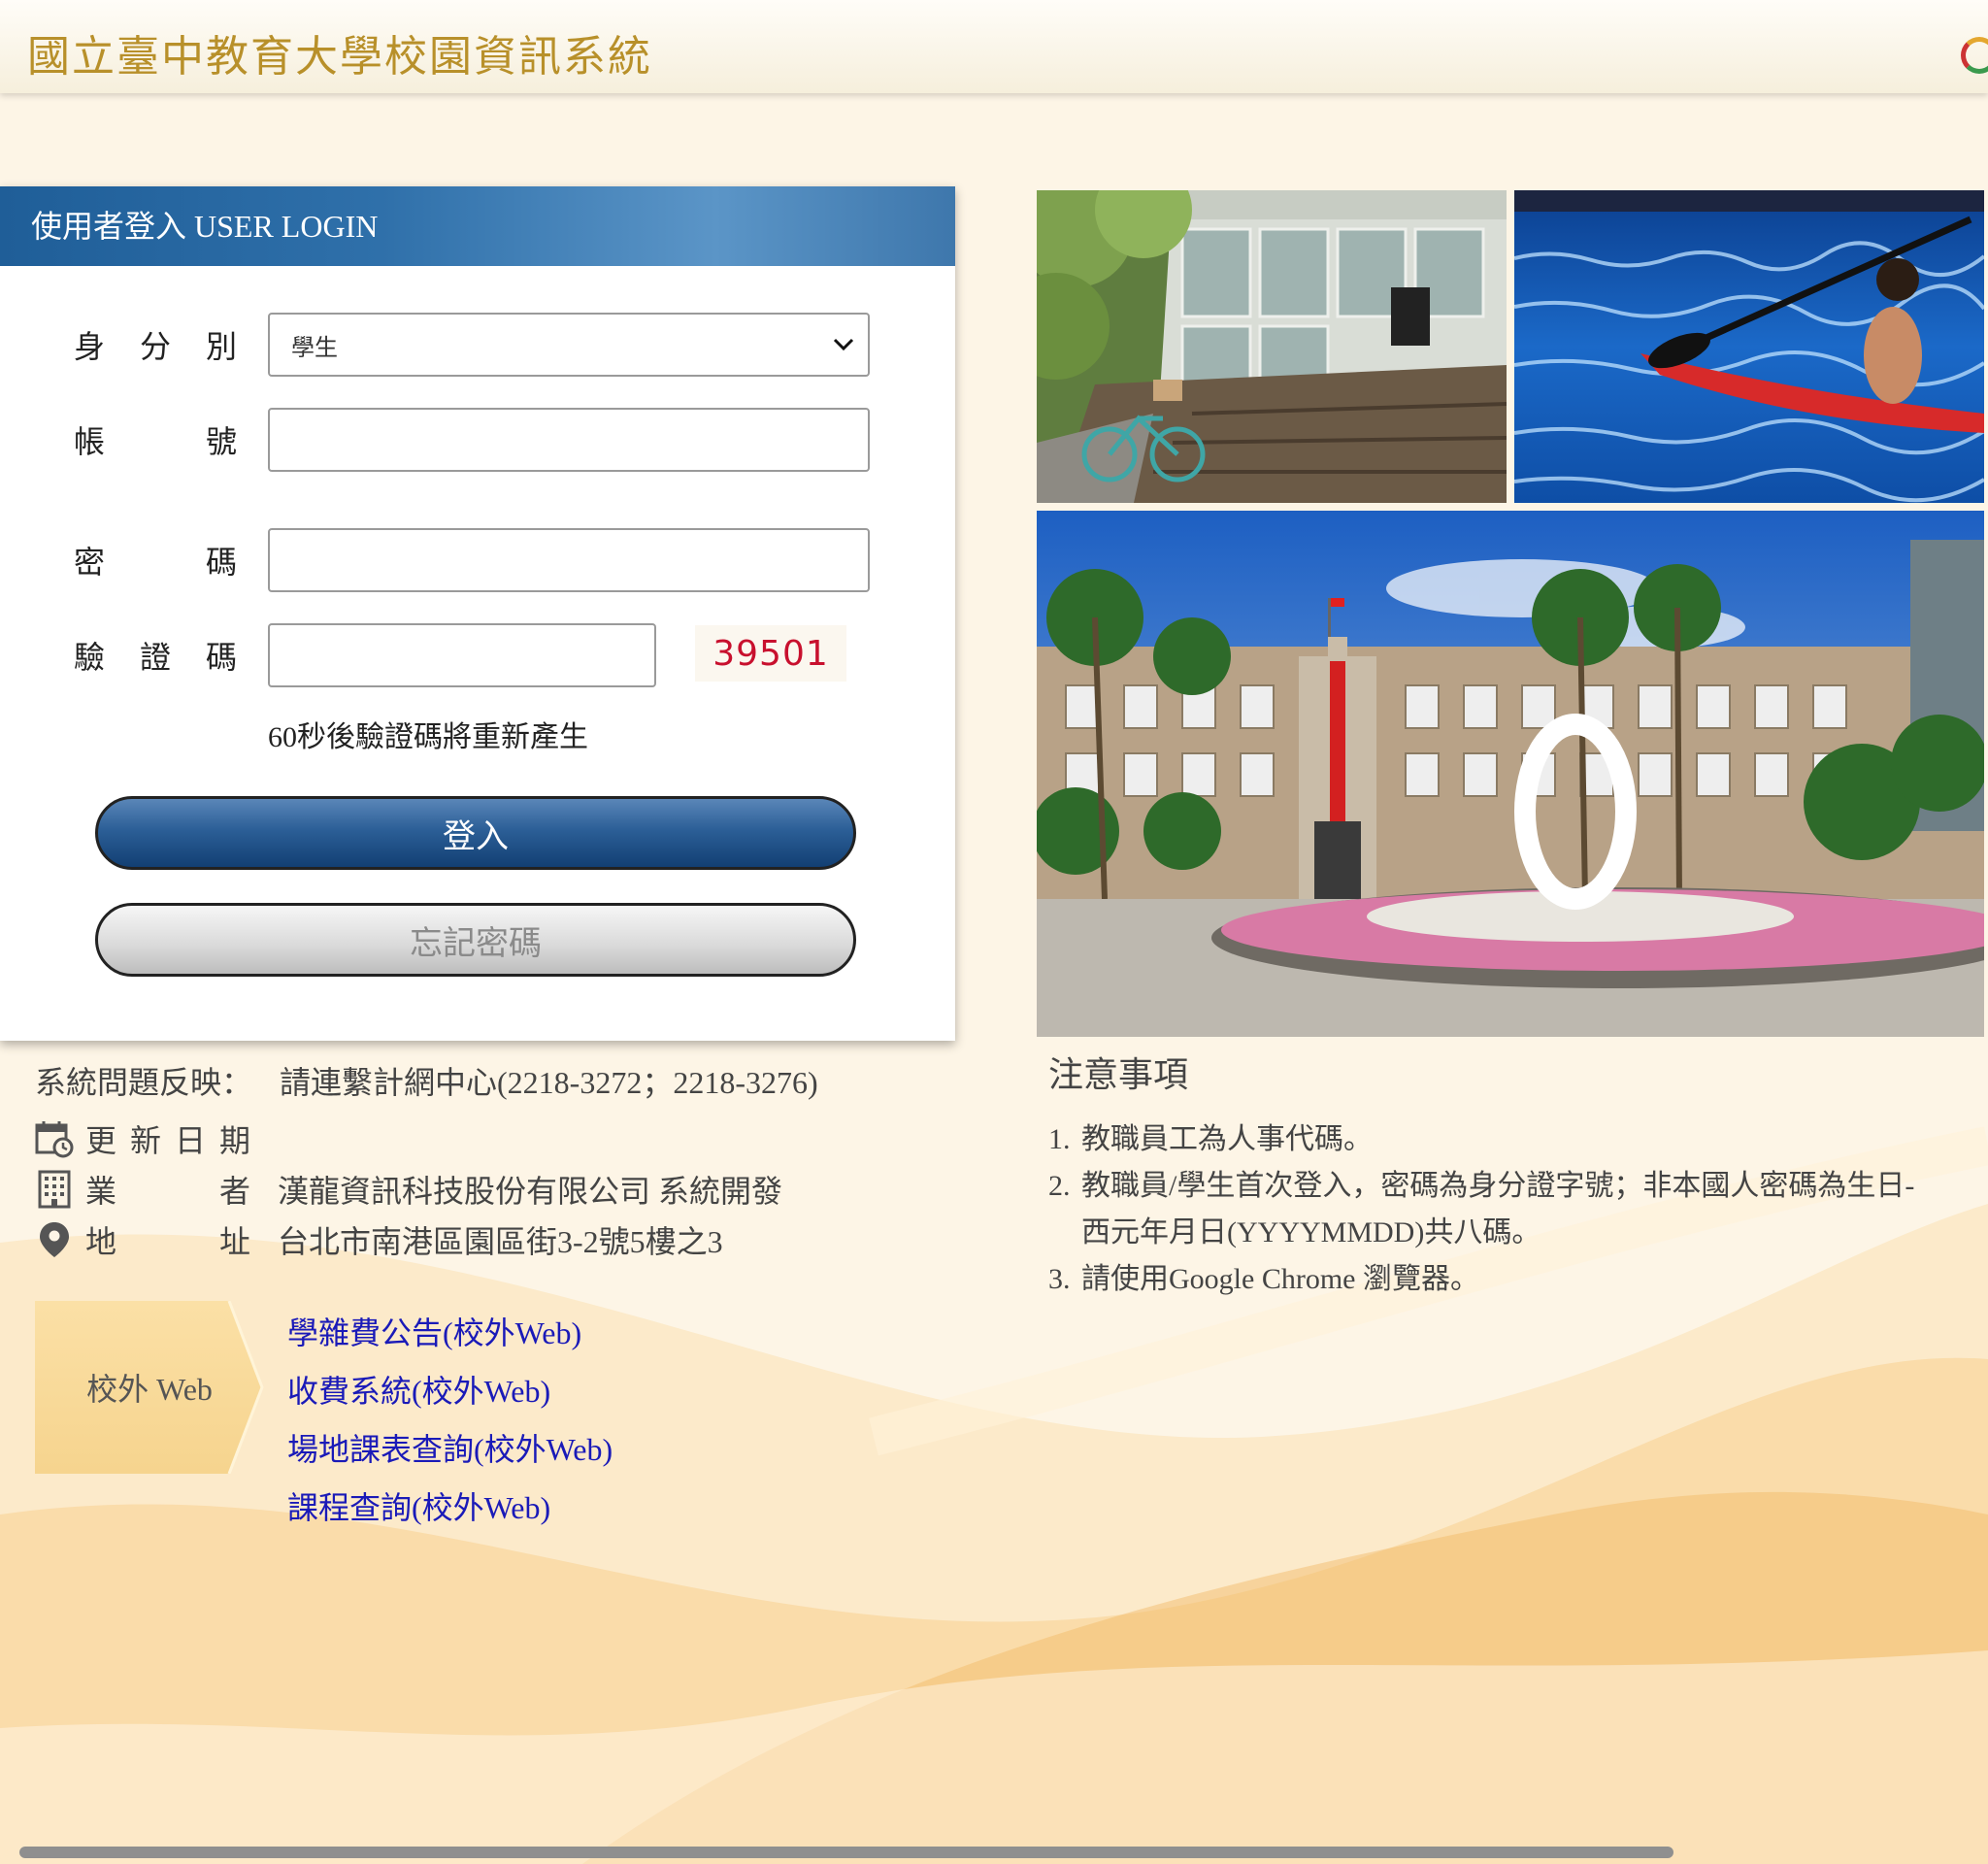 The height and width of the screenshot is (1864, 1988). I want to click on calendar-icon, so click(55, 1139).